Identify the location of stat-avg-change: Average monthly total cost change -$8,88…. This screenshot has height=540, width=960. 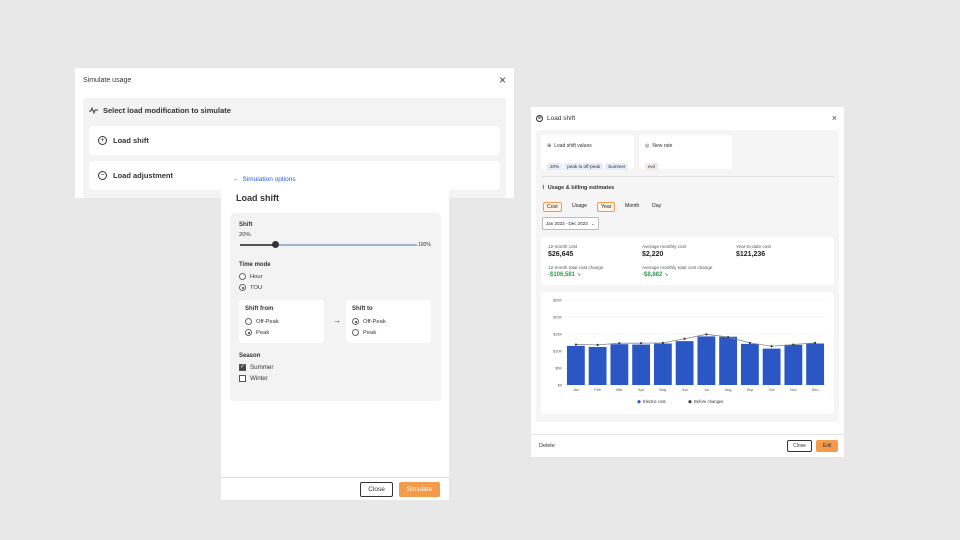
(677, 271).